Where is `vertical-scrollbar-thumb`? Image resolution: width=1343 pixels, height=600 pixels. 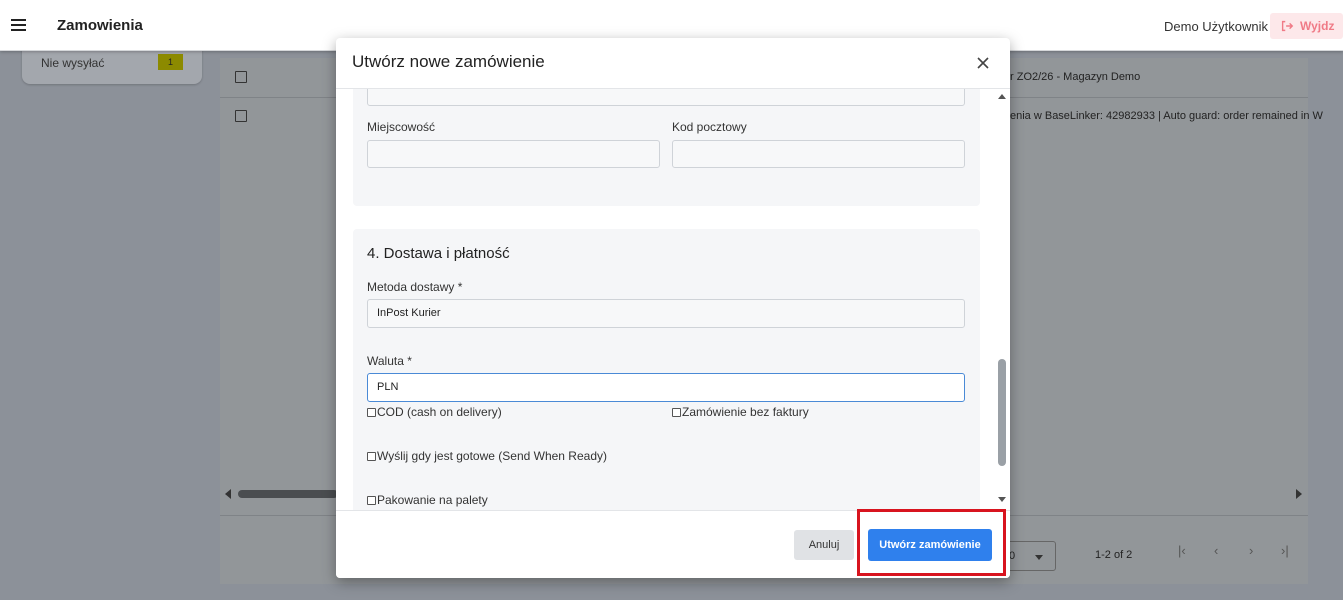 vertical-scrollbar-thumb is located at coordinates (1002, 412).